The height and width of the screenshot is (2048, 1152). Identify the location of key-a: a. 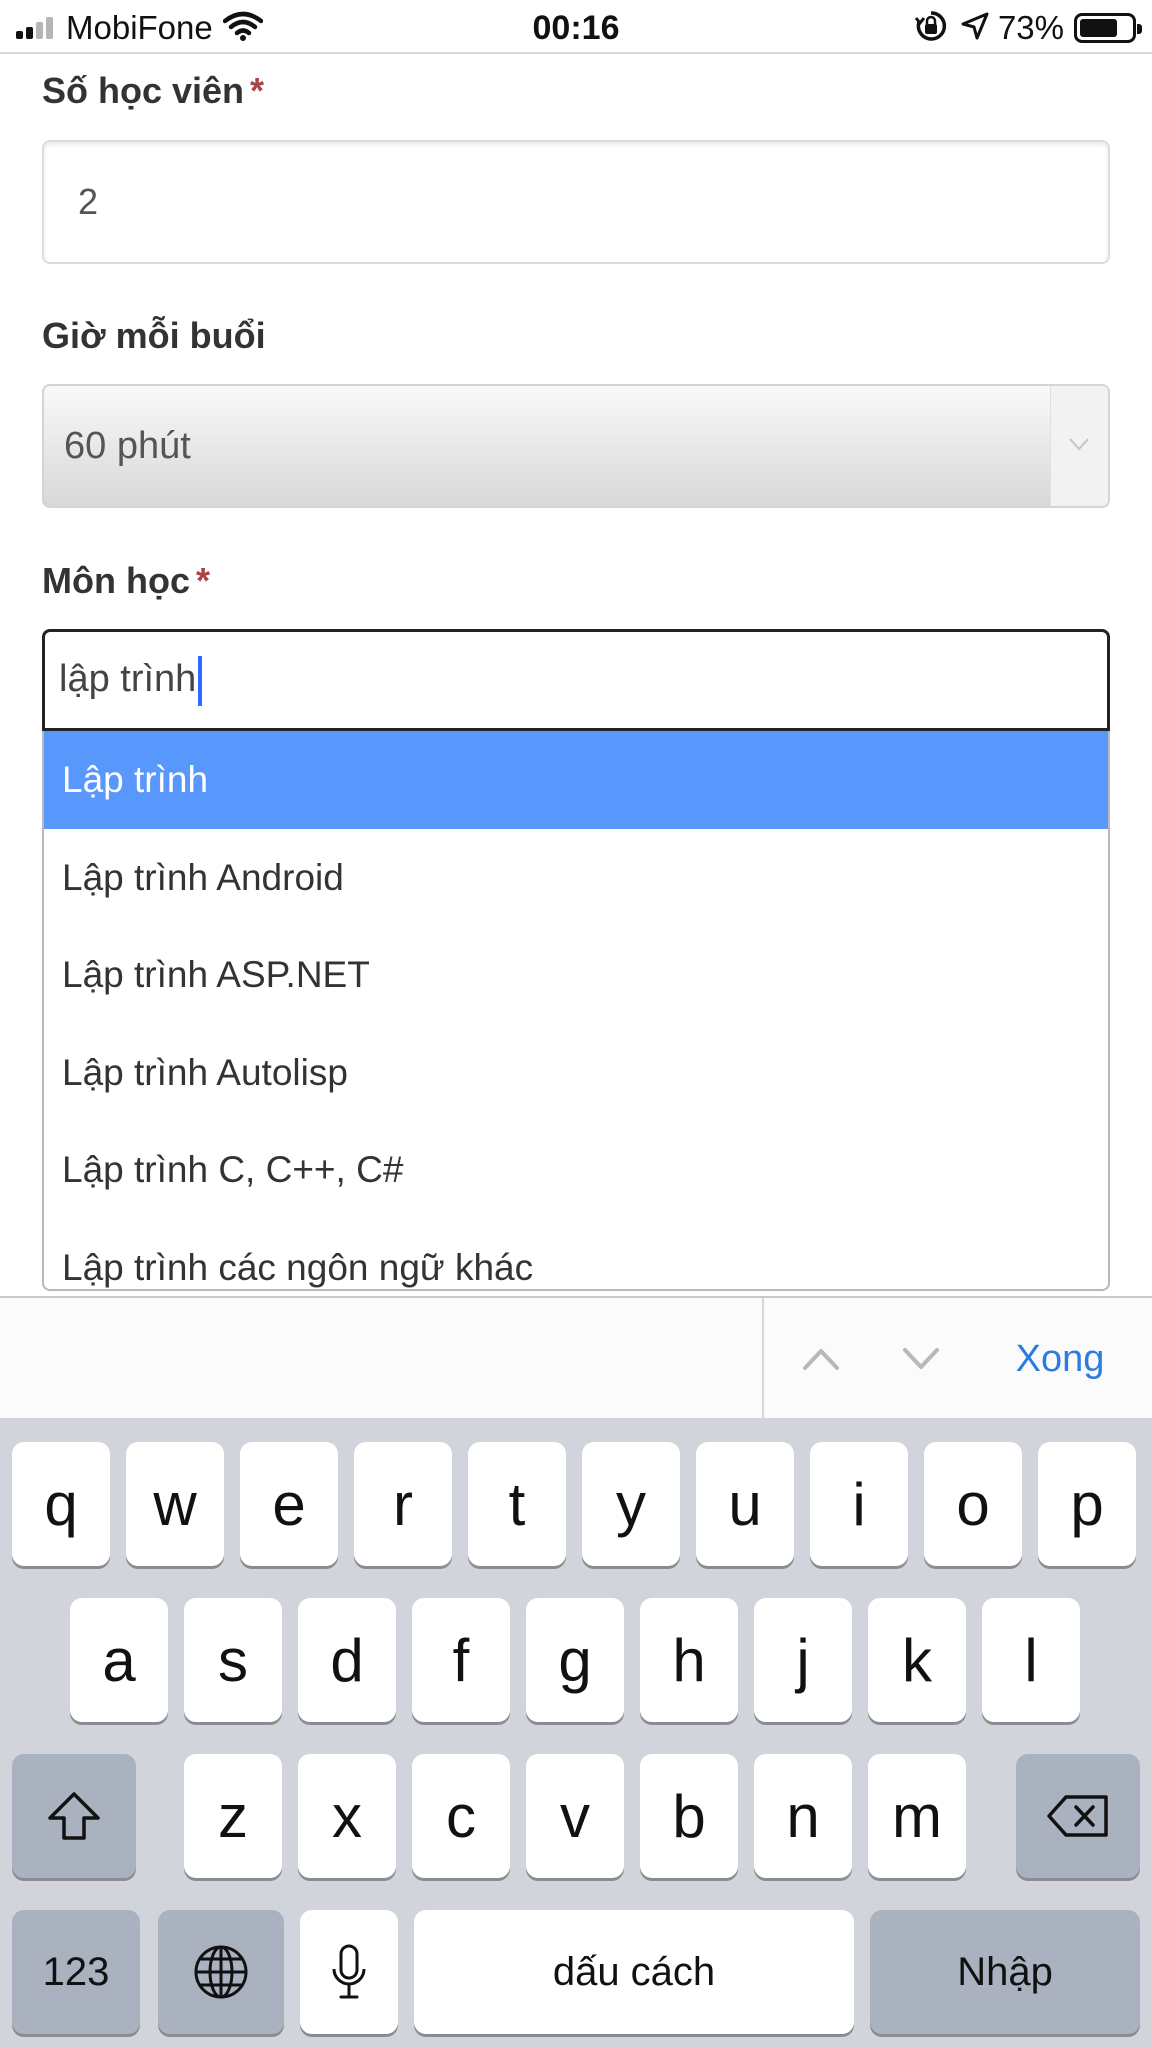
(119, 1660).